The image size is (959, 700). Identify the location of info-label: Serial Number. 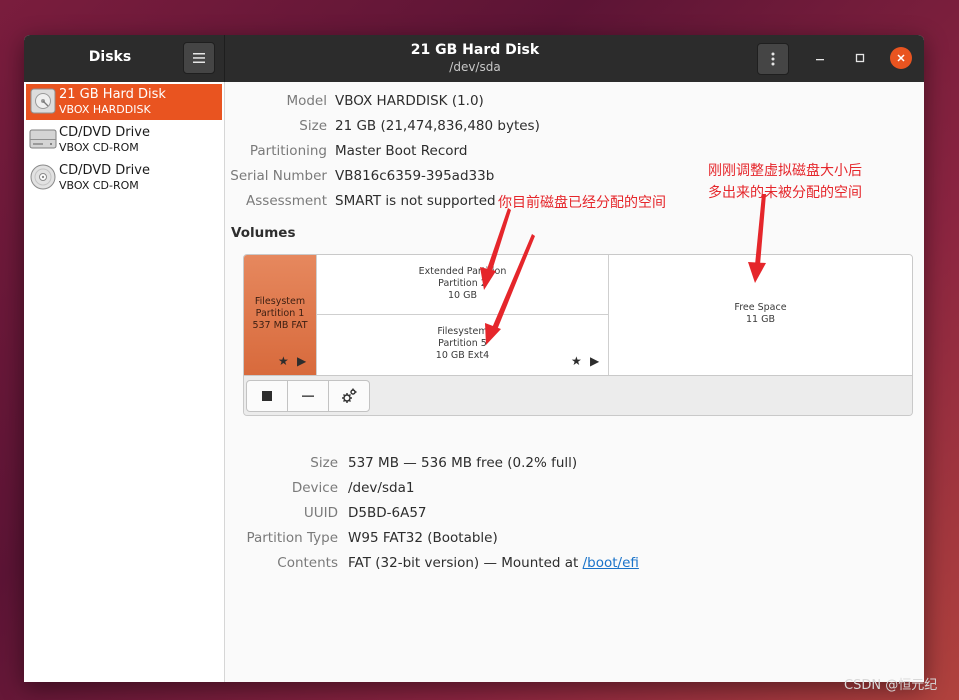
(278, 176).